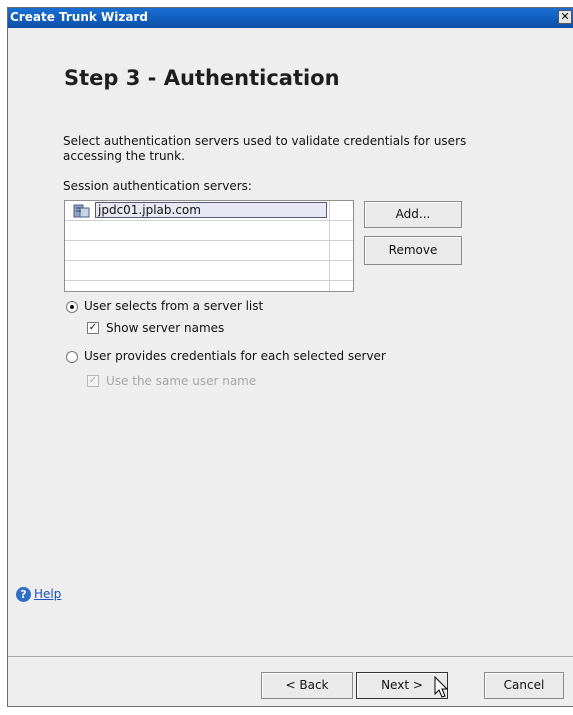  I want to click on server-list-radio-label: User selects from a server list, so click(174, 306).